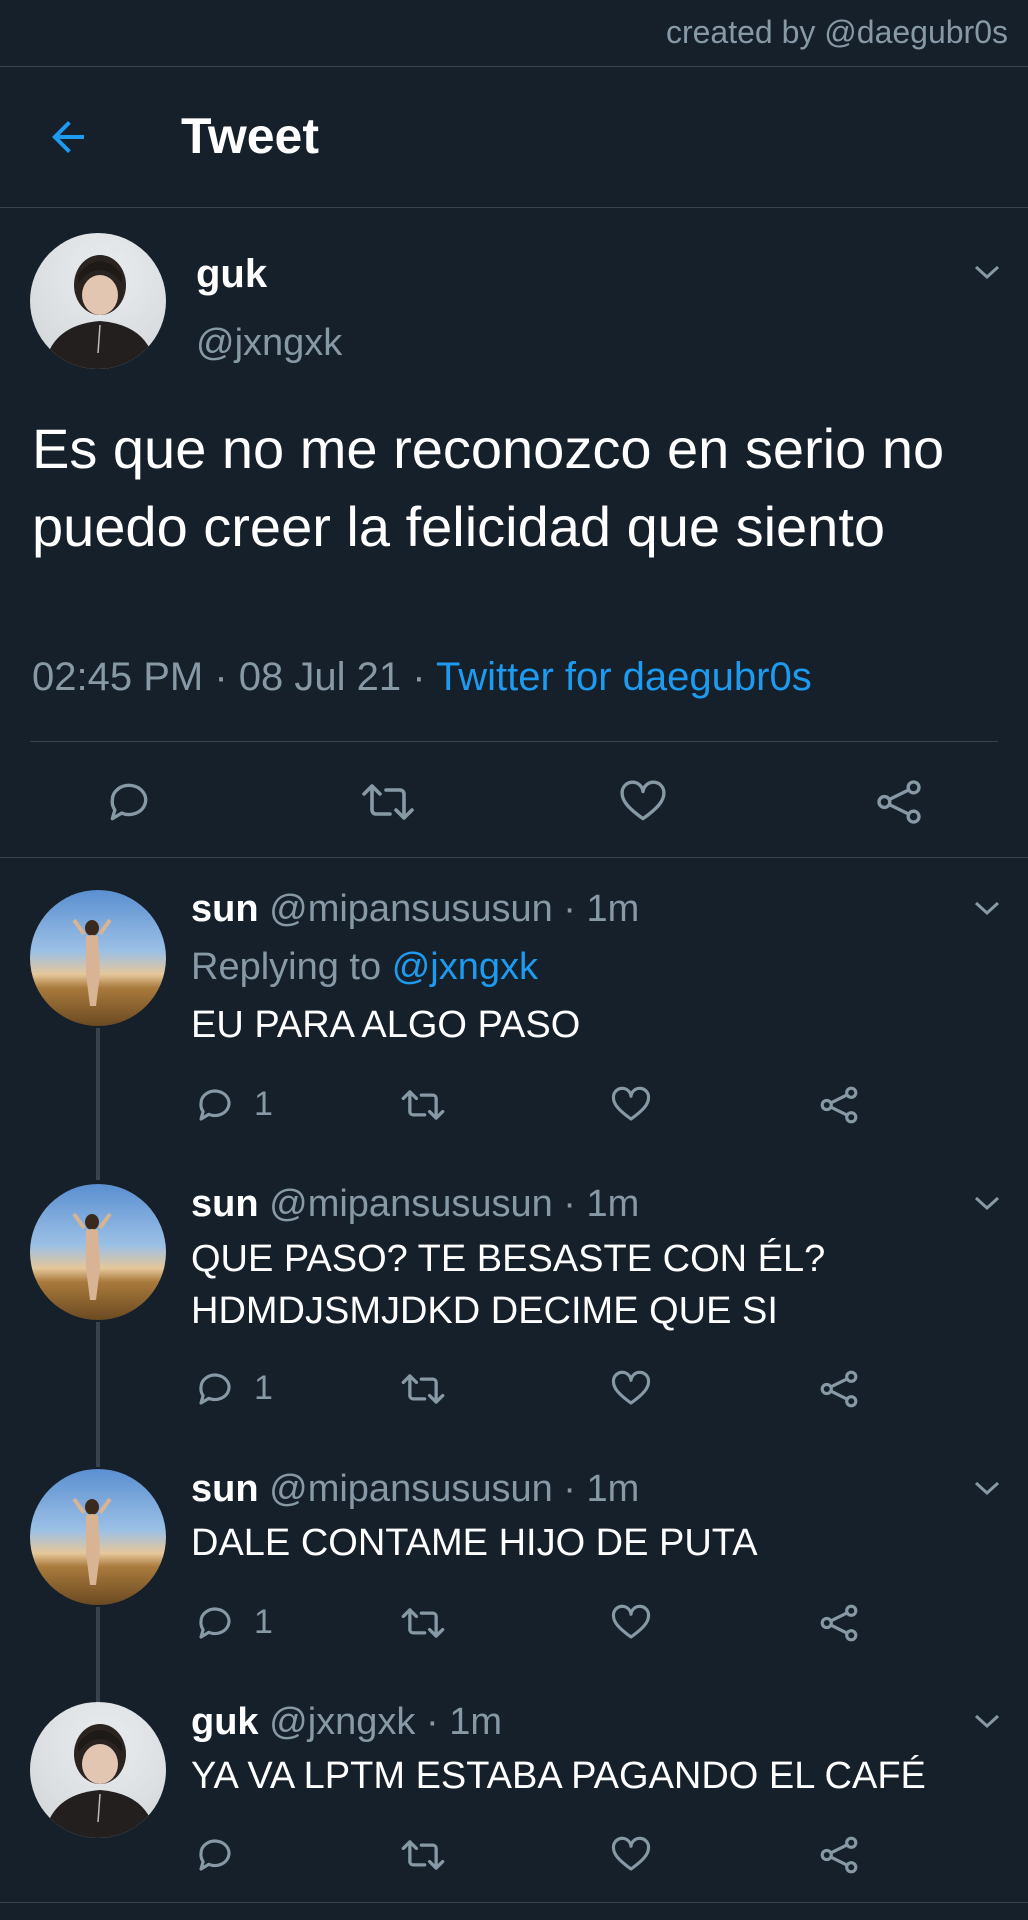  Describe the element at coordinates (386, 1025) in the screenshot. I see `reply-text: EU PARA ALGO PASO` at that location.